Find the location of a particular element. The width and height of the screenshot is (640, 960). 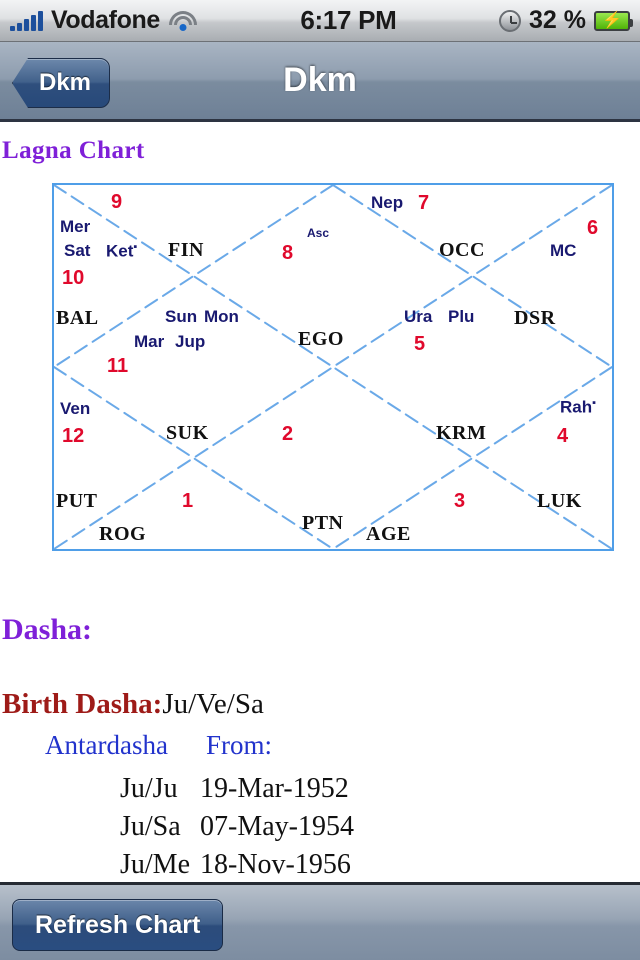

planet-ura: Ura is located at coordinates (418, 316).